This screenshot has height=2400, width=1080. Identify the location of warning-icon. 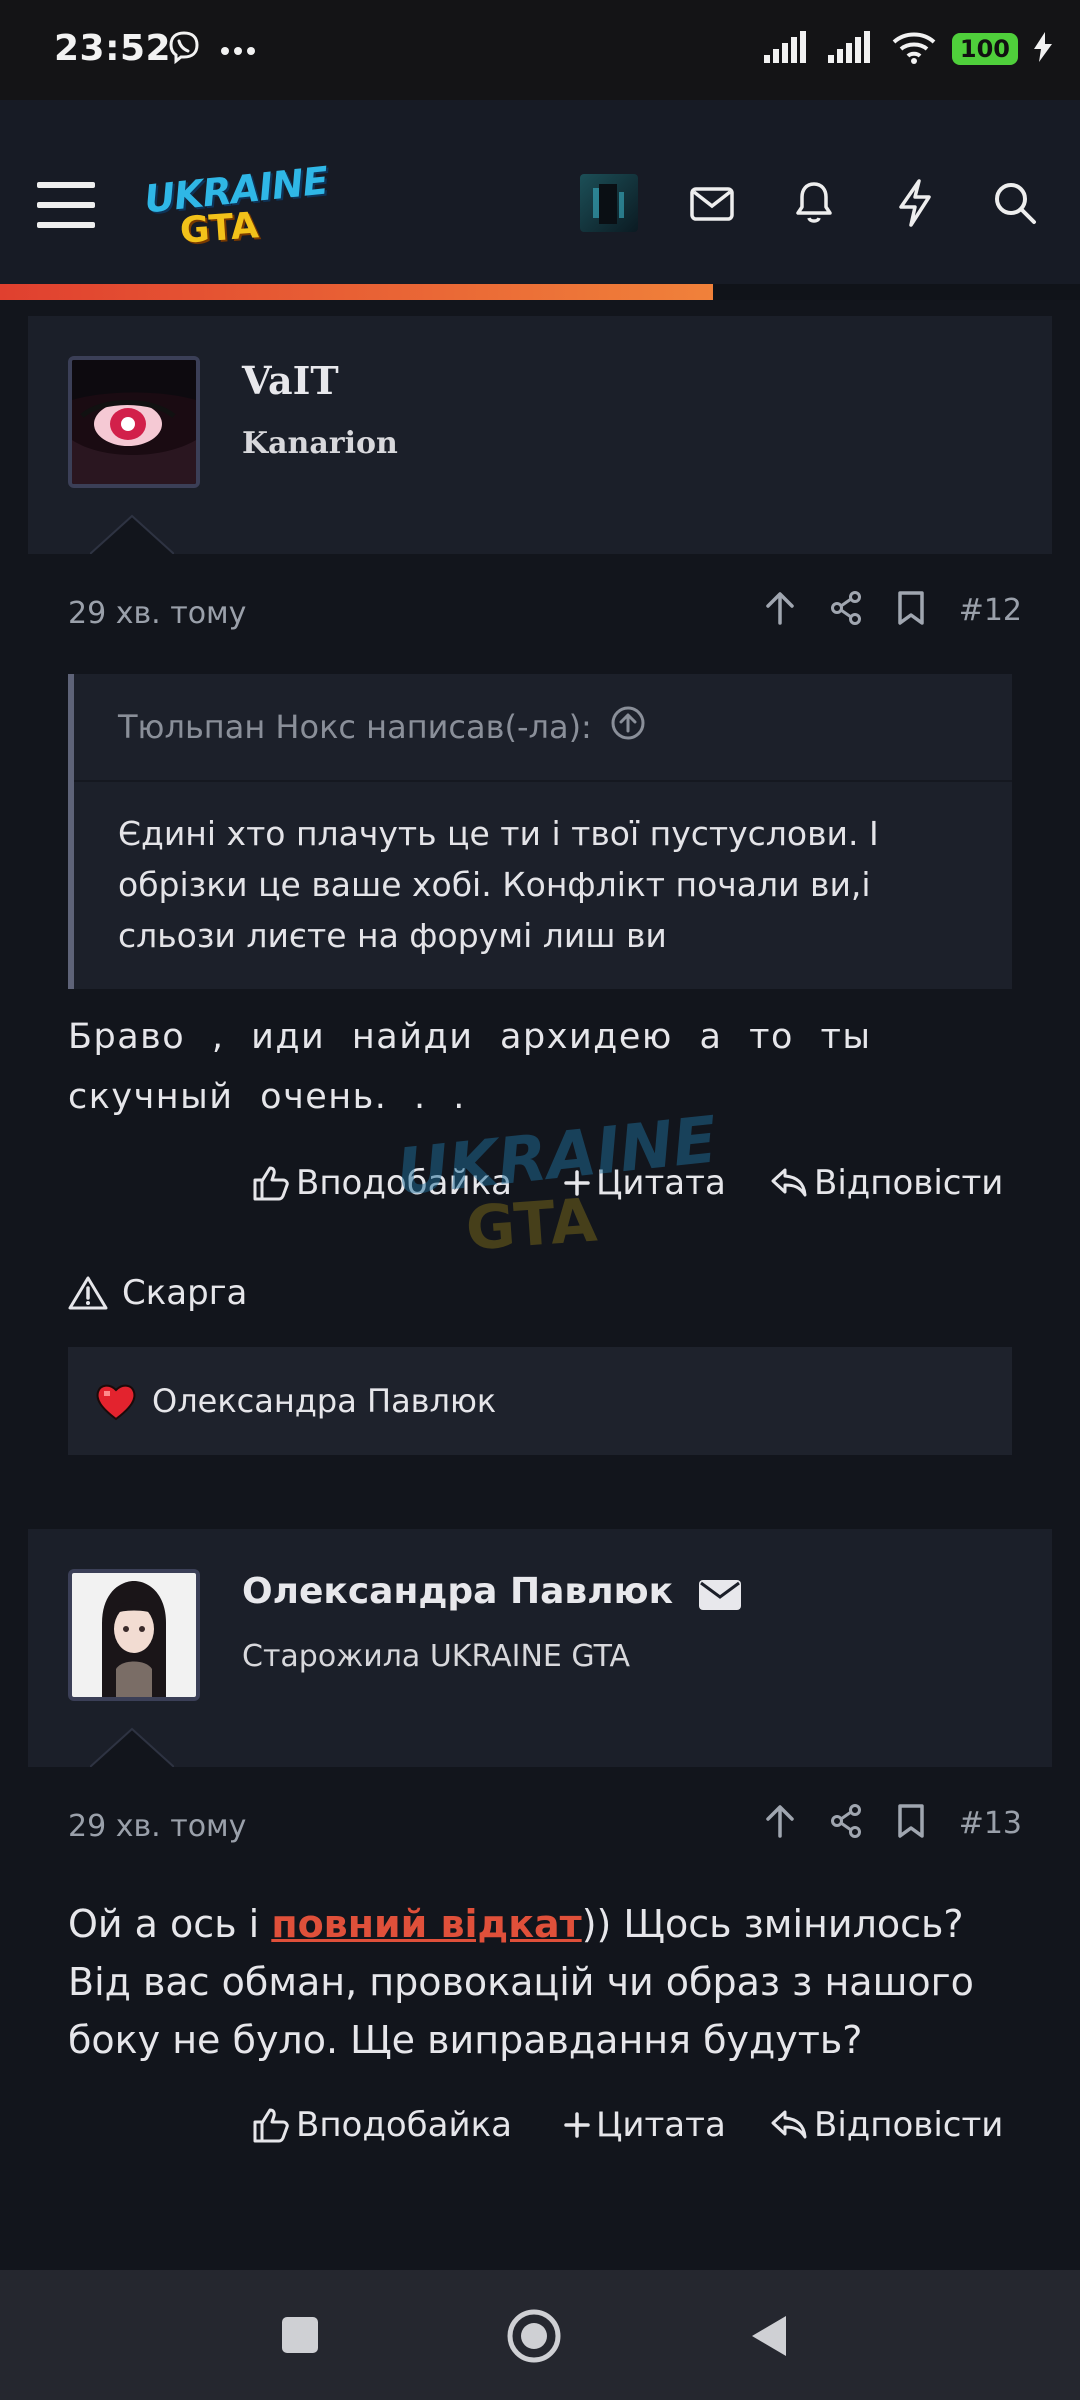
(88, 1293).